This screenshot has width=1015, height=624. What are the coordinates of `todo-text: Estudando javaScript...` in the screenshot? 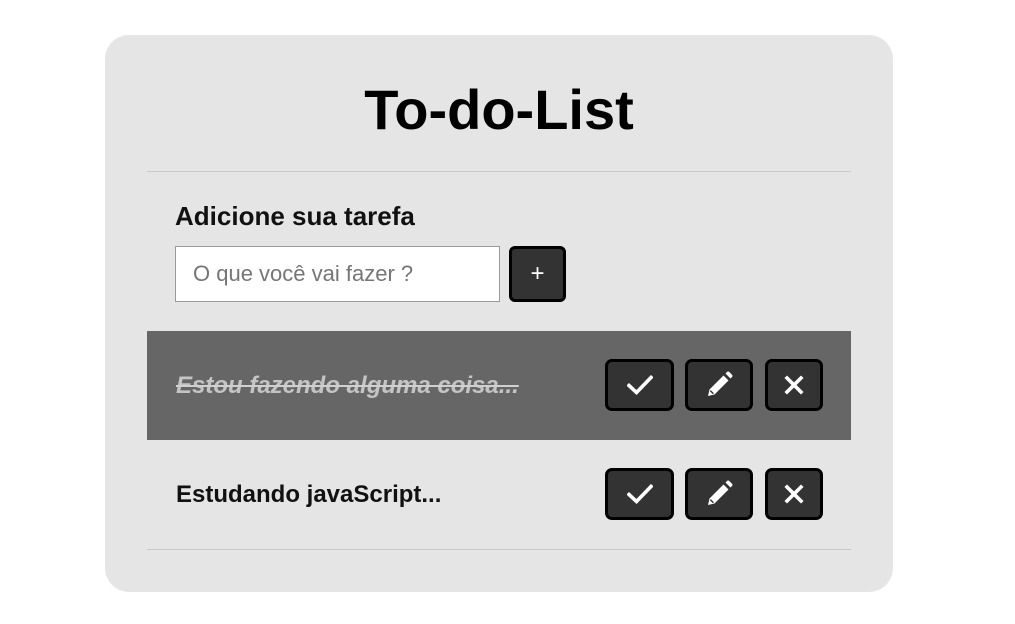 It's located at (309, 494).